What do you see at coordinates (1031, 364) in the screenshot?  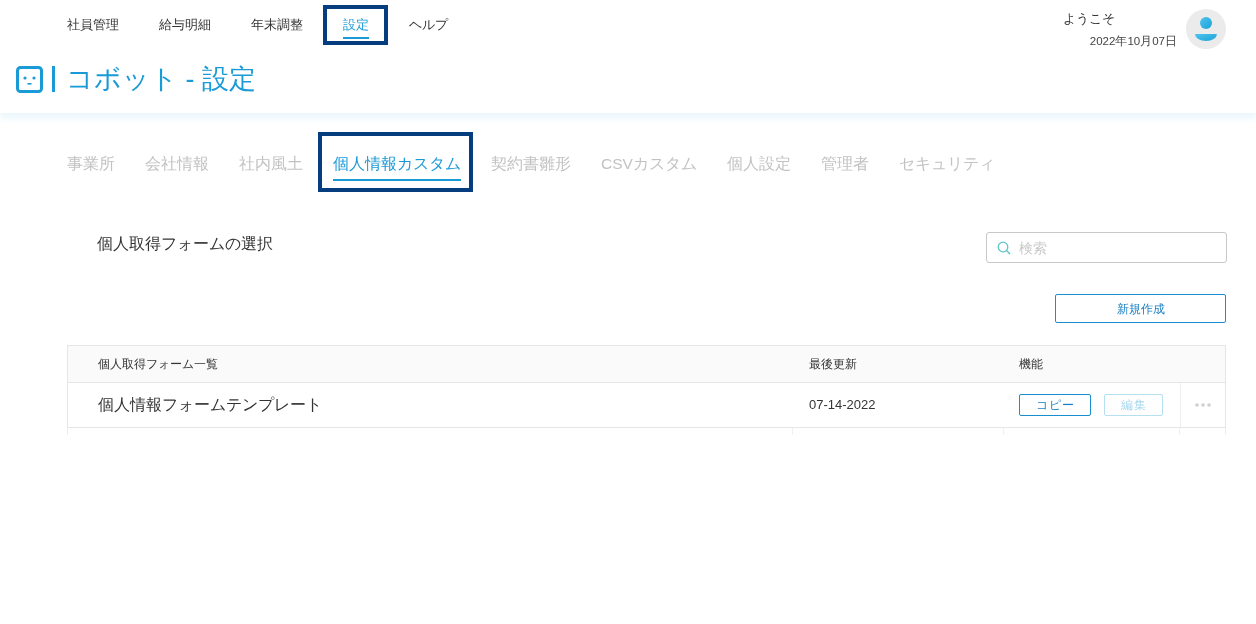 I see `column-header: 機能` at bounding box center [1031, 364].